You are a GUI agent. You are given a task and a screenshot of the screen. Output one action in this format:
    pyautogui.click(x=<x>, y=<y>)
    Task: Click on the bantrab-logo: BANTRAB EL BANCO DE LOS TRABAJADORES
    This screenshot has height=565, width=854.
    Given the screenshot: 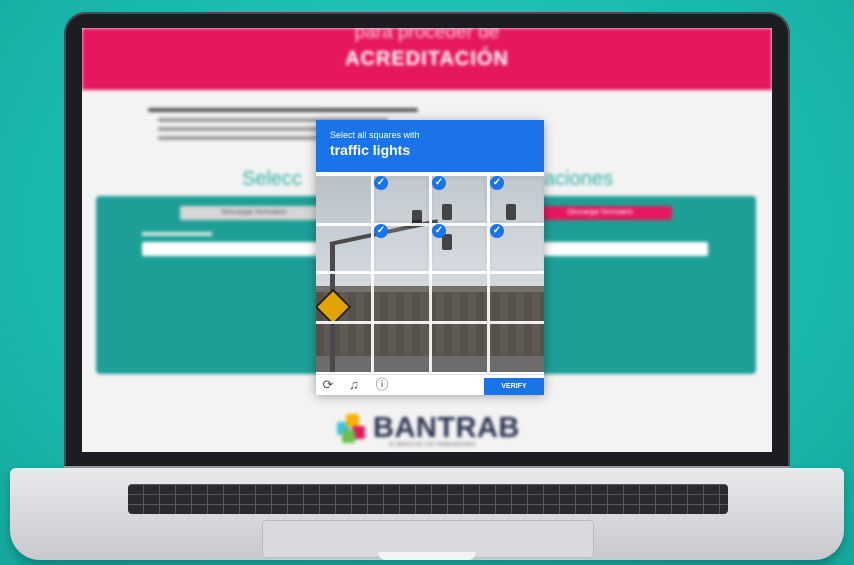 What is the action you would take?
    pyautogui.click(x=428, y=430)
    